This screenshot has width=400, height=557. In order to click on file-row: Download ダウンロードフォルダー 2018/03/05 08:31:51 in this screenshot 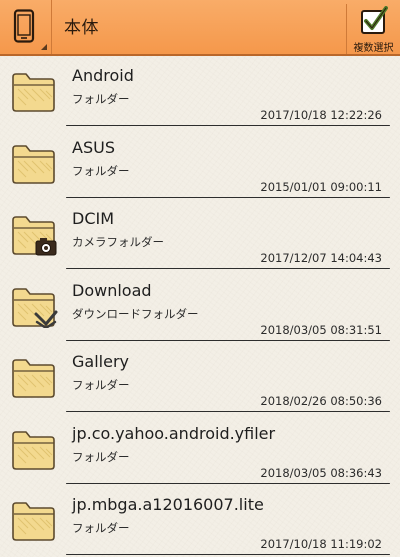, I will do `click(200, 307)`.